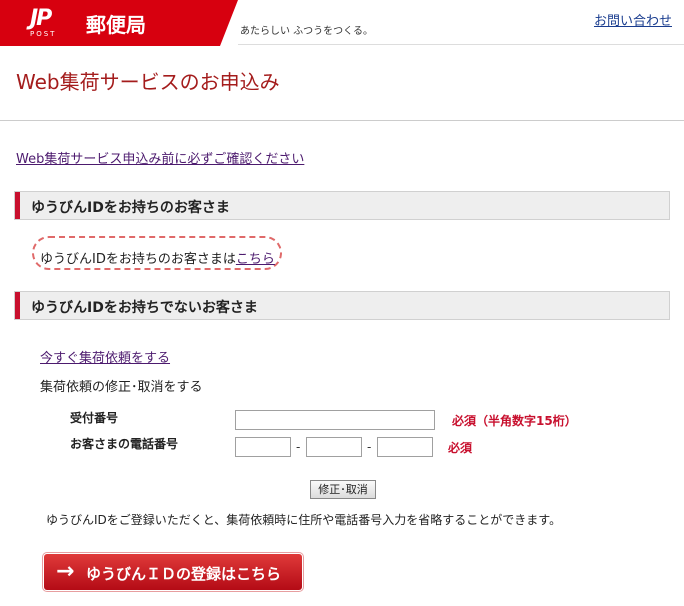 This screenshot has height=606, width=684. What do you see at coordinates (124, 444) in the screenshot?
I see `phone-number-label: お客さまの電話番号` at bounding box center [124, 444].